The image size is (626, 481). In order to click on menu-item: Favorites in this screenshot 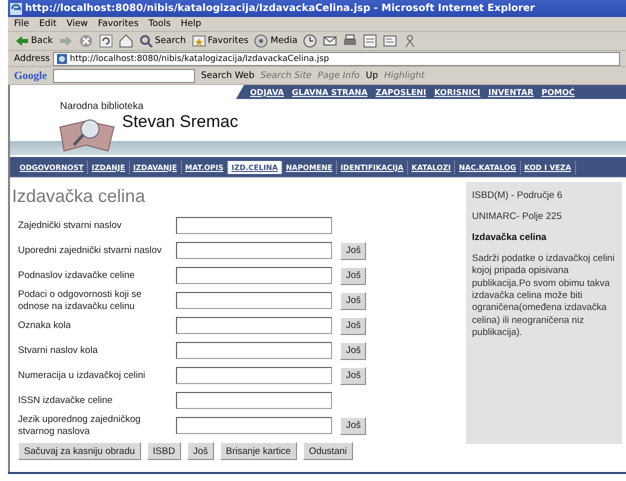, I will do `click(118, 24)`.